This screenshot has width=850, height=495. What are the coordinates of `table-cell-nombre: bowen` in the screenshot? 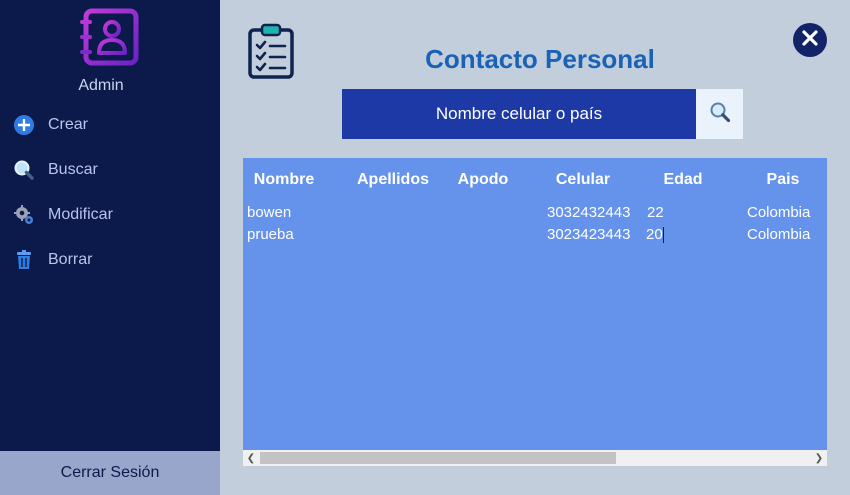 It's located at (269, 212).